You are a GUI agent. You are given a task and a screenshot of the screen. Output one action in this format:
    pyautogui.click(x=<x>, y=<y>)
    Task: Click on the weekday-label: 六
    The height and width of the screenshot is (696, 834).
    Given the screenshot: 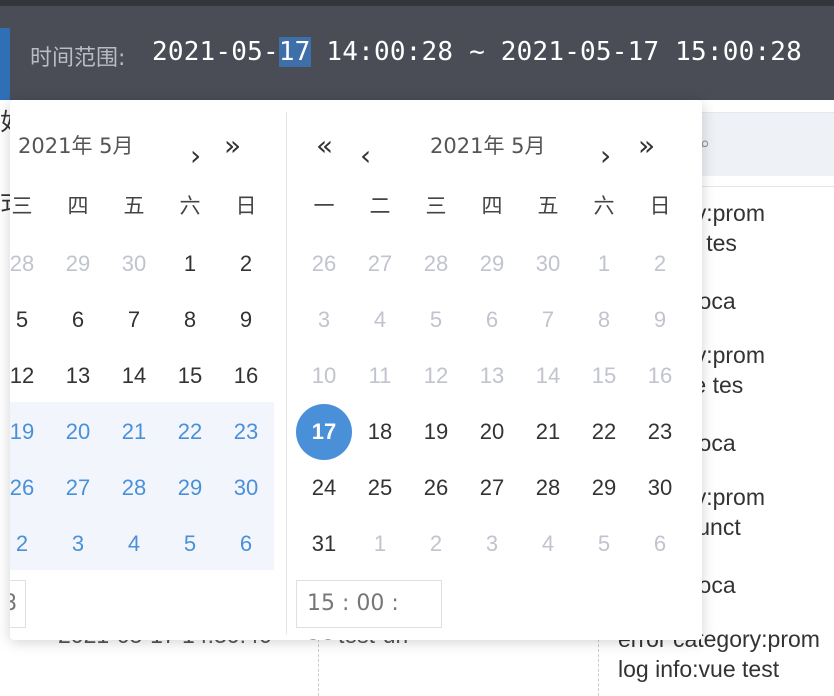 What is the action you would take?
    pyautogui.click(x=604, y=206)
    